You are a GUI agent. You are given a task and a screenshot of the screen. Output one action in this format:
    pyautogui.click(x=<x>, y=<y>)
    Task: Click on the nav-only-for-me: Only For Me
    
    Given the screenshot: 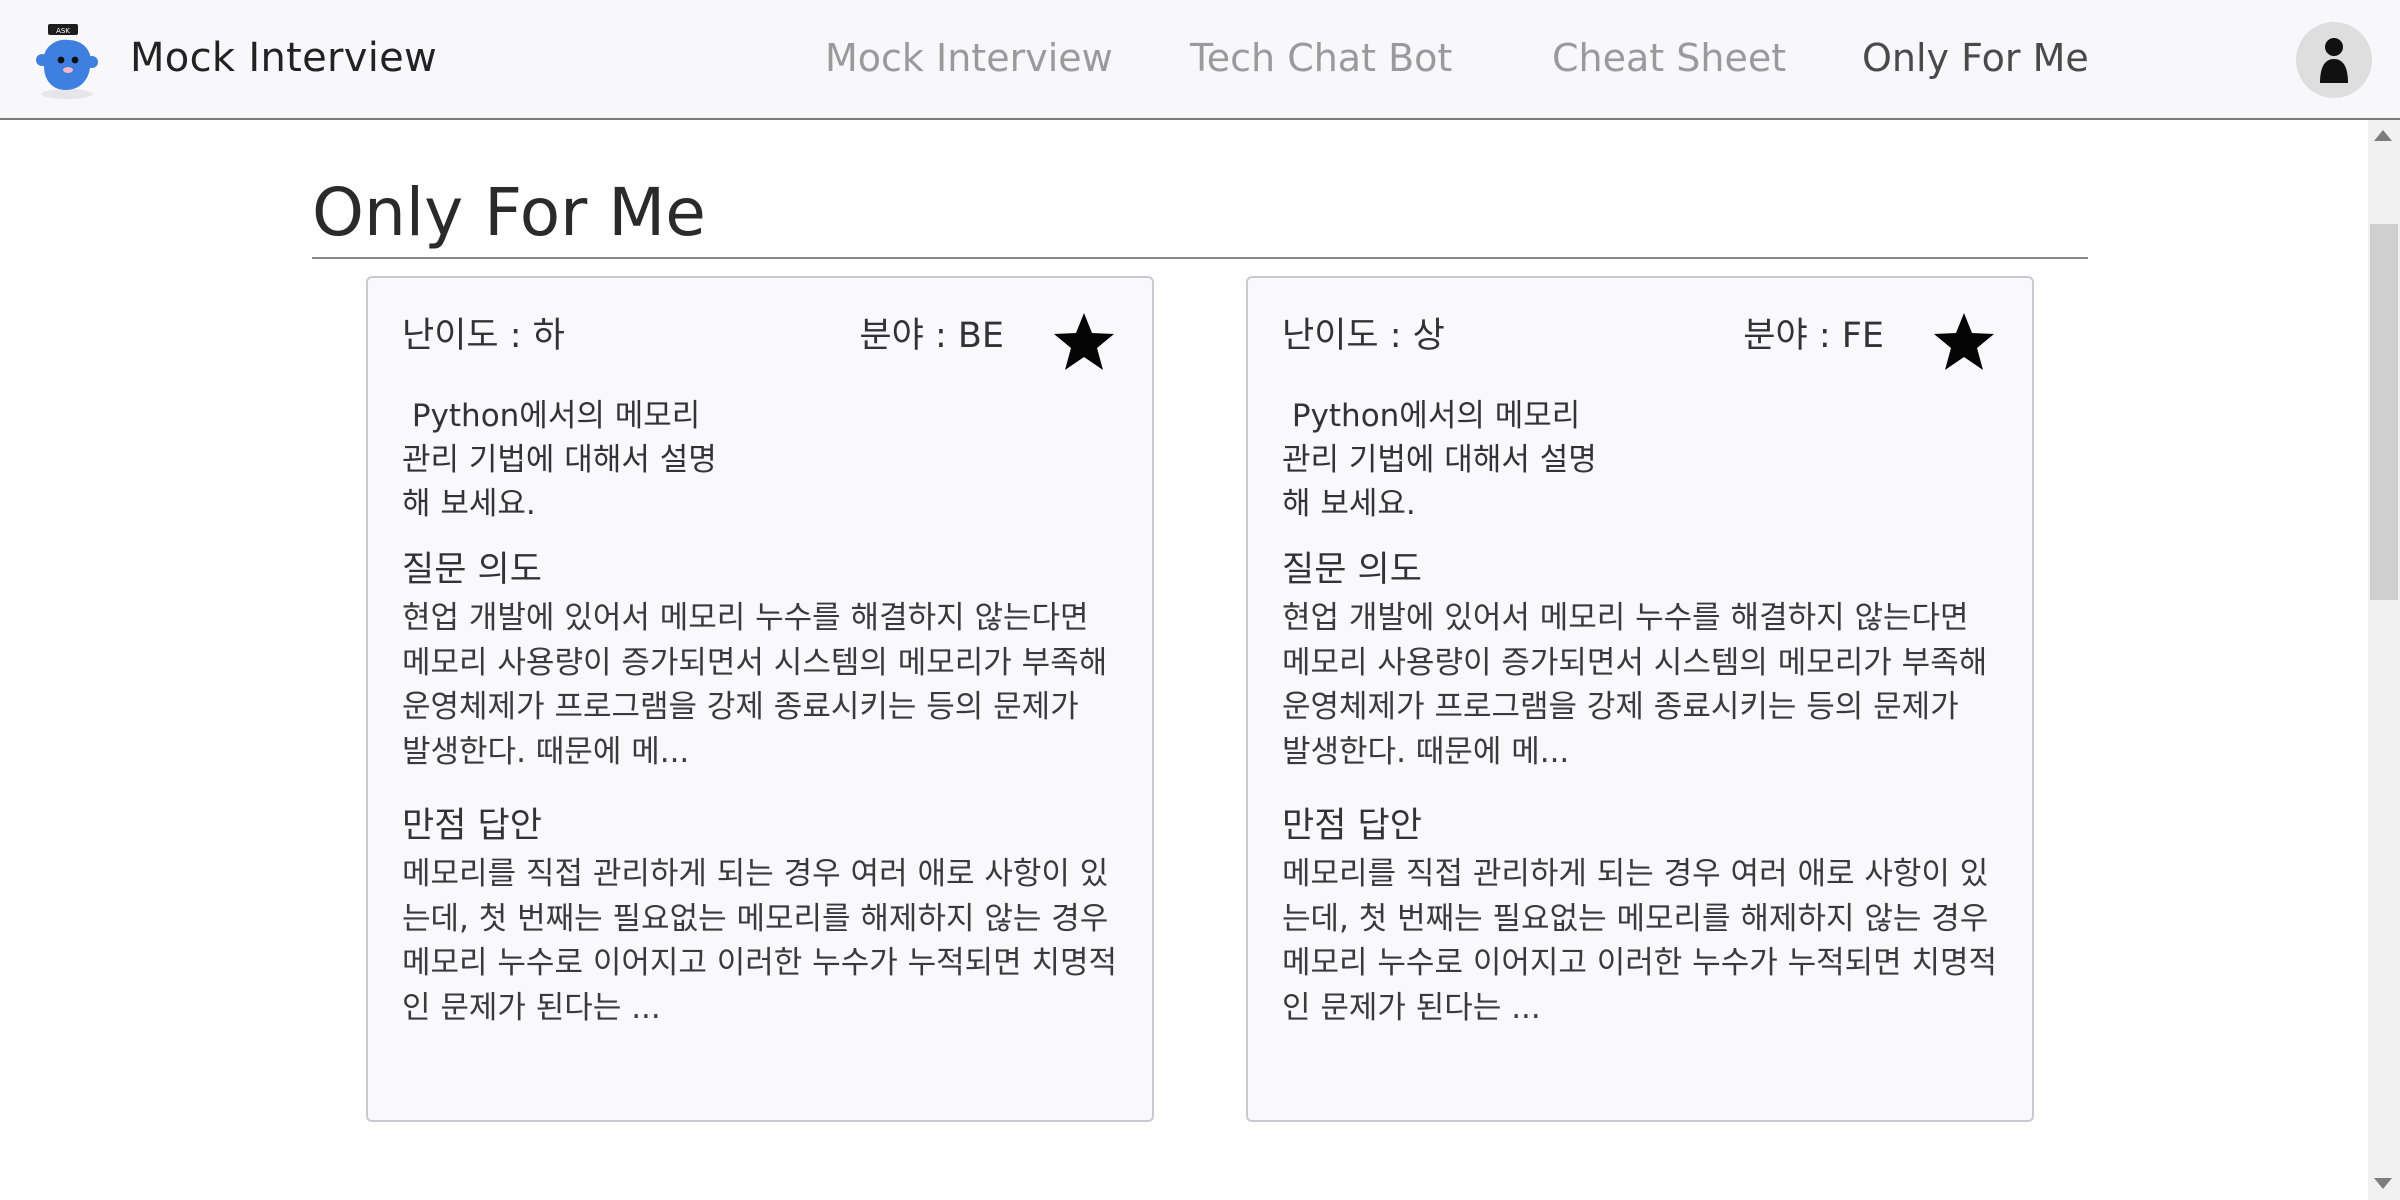 What is the action you would take?
    pyautogui.click(x=1975, y=58)
    